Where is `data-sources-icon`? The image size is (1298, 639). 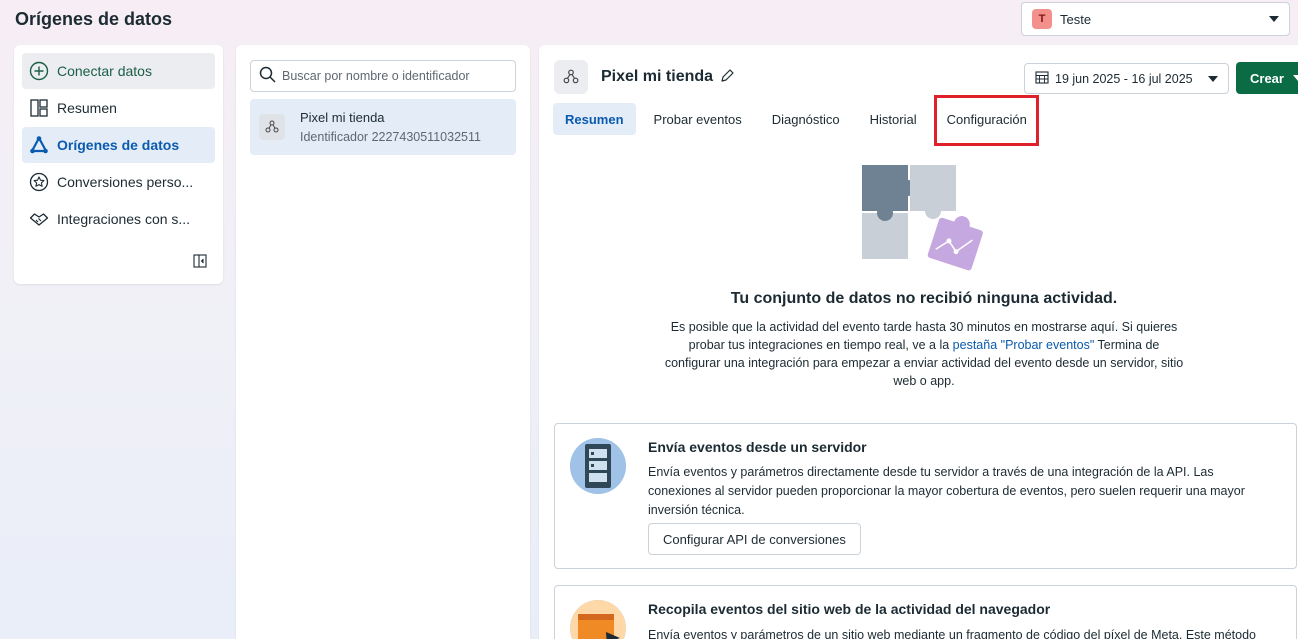 data-sources-icon is located at coordinates (39, 145).